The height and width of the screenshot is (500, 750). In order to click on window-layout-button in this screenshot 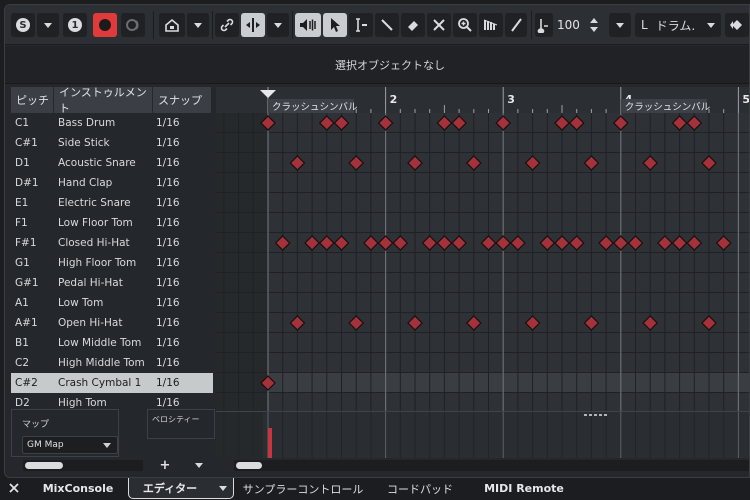, I will do `click(172, 25)`.